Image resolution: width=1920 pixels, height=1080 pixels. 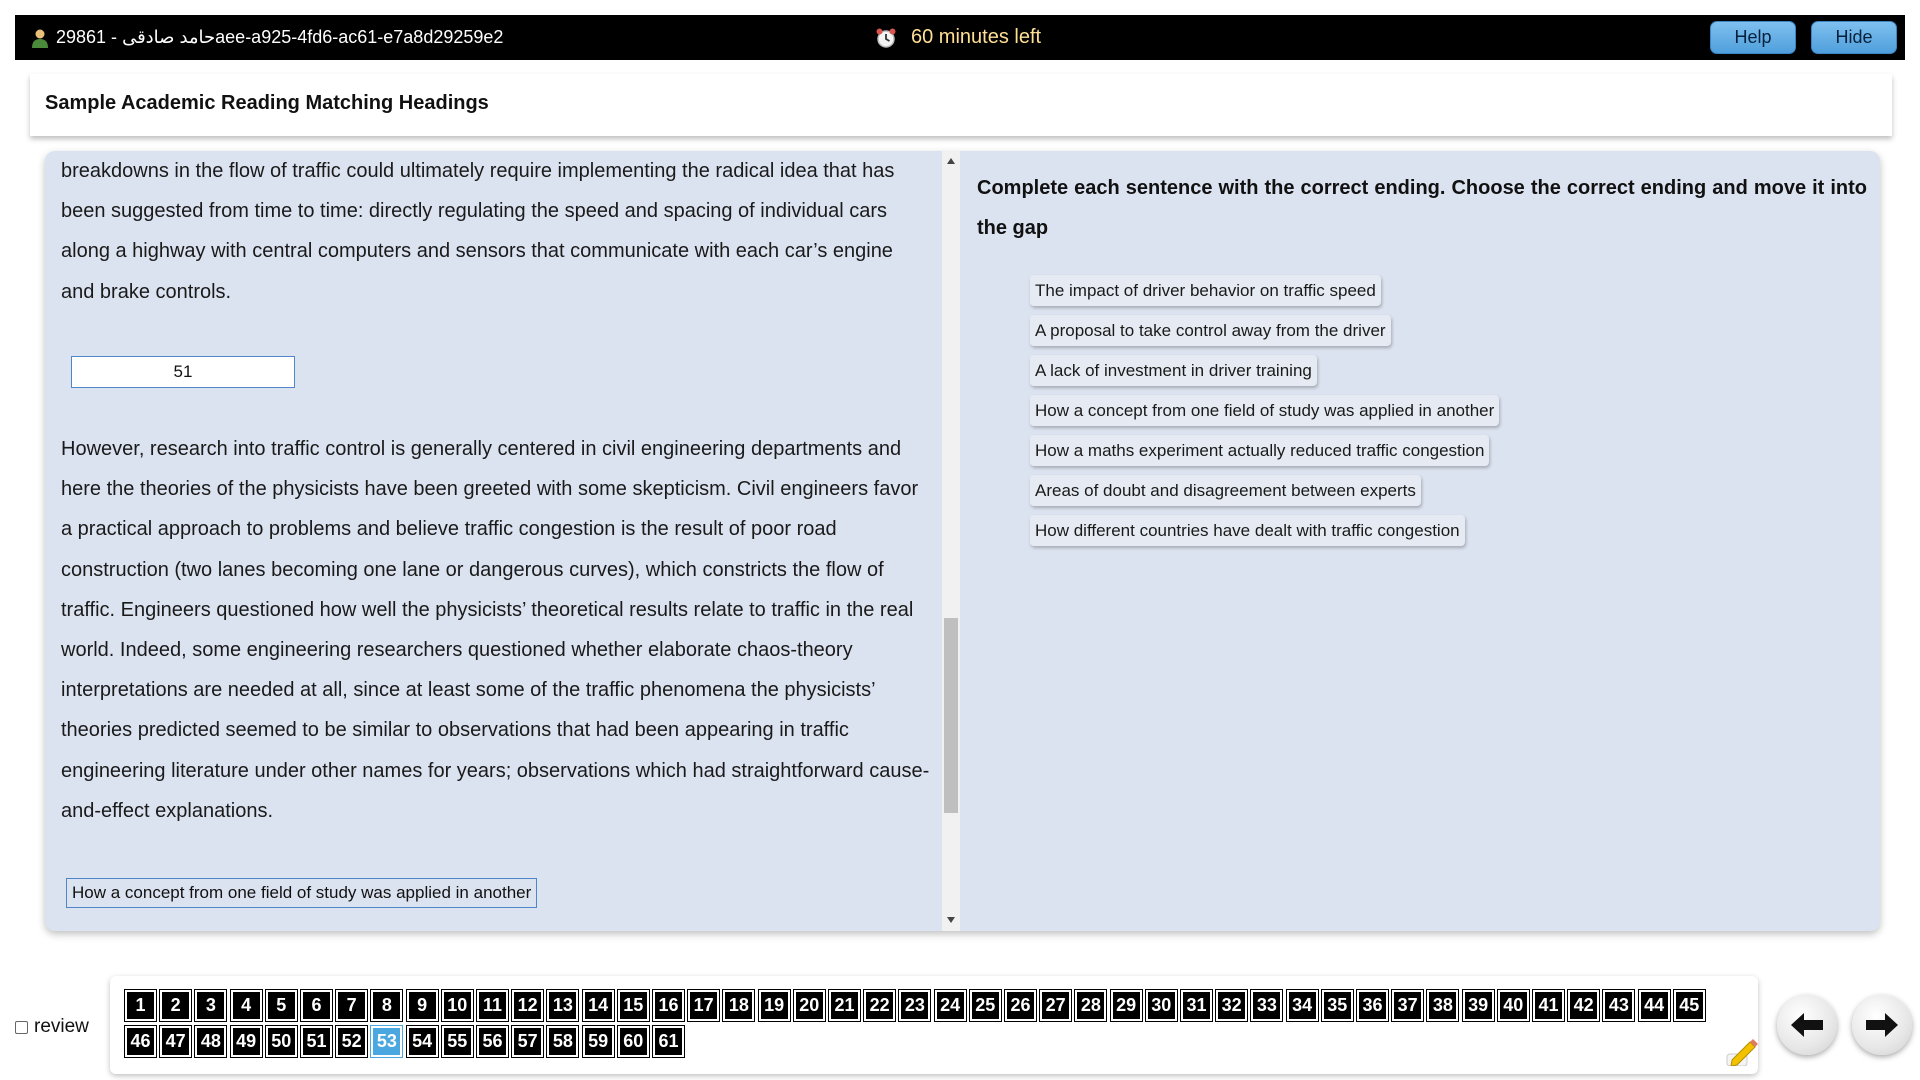 What do you see at coordinates (844, 1005) in the screenshot?
I see `question-number-button: 21` at bounding box center [844, 1005].